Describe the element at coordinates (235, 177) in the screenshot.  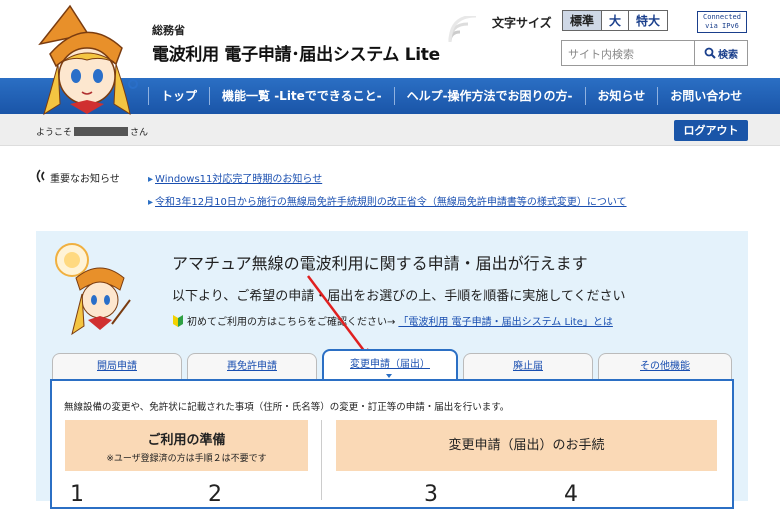
I see `notice-link-windows11: Windows11対応完了時期のお知らせ` at that location.